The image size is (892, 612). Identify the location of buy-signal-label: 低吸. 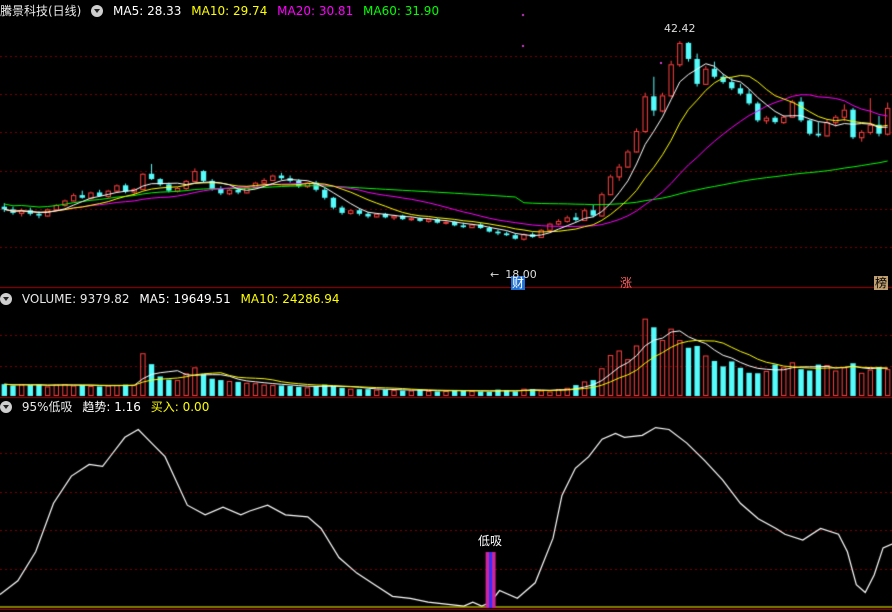
(490, 541).